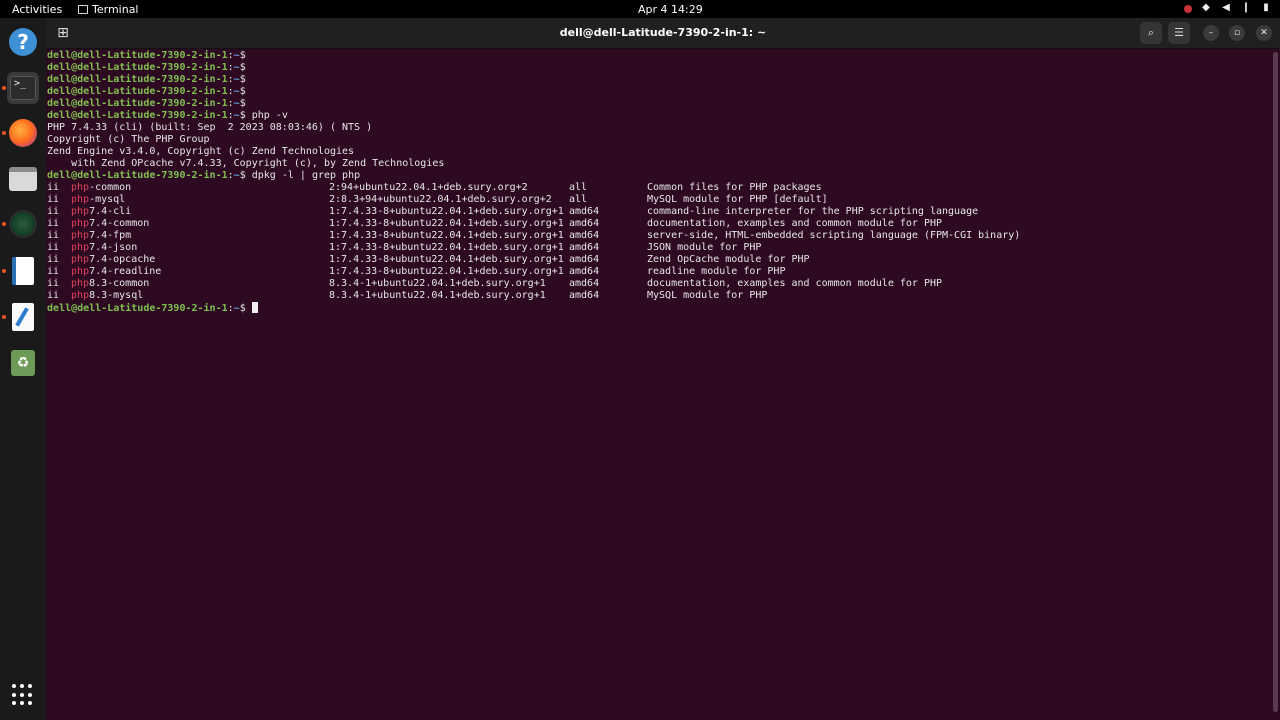 The width and height of the screenshot is (1280, 720). I want to click on package-name: php7.4-cli, so click(200, 212).